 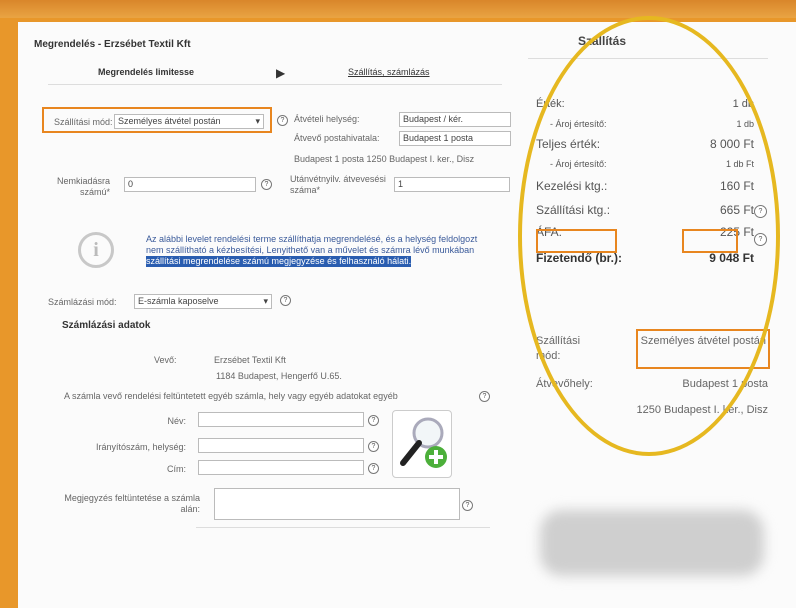 I want to click on breadcrumb: Megrendelés - Erzsébet Textil Kft, so click(x=112, y=44).